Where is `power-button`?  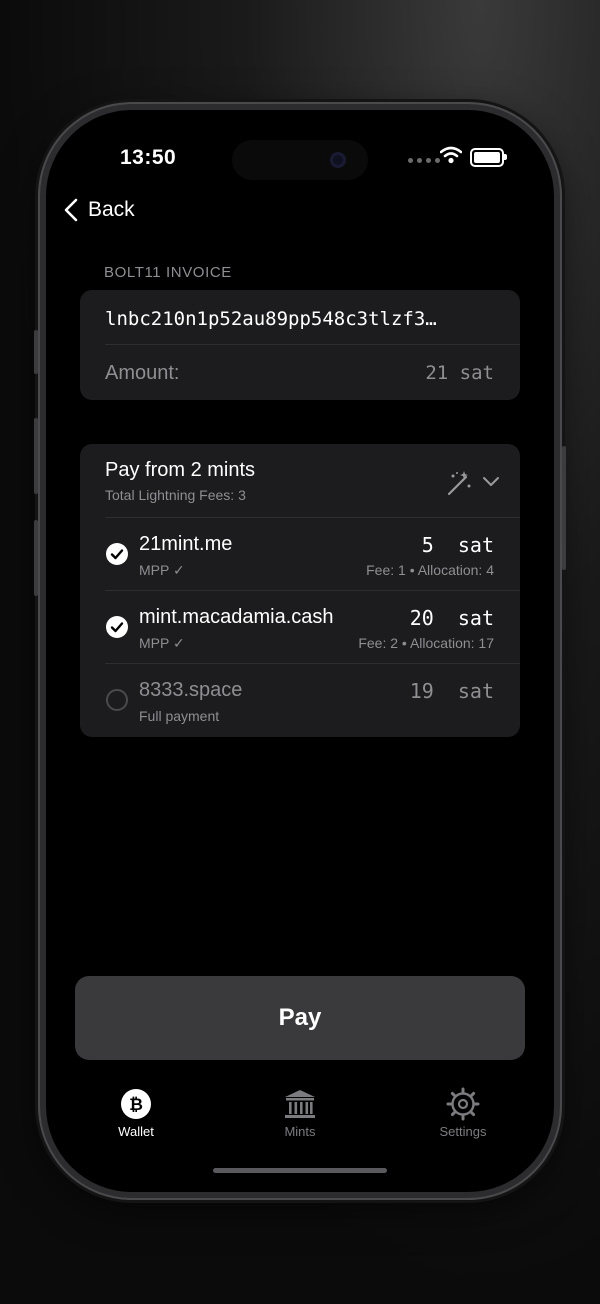
power-button is located at coordinates (564, 508).